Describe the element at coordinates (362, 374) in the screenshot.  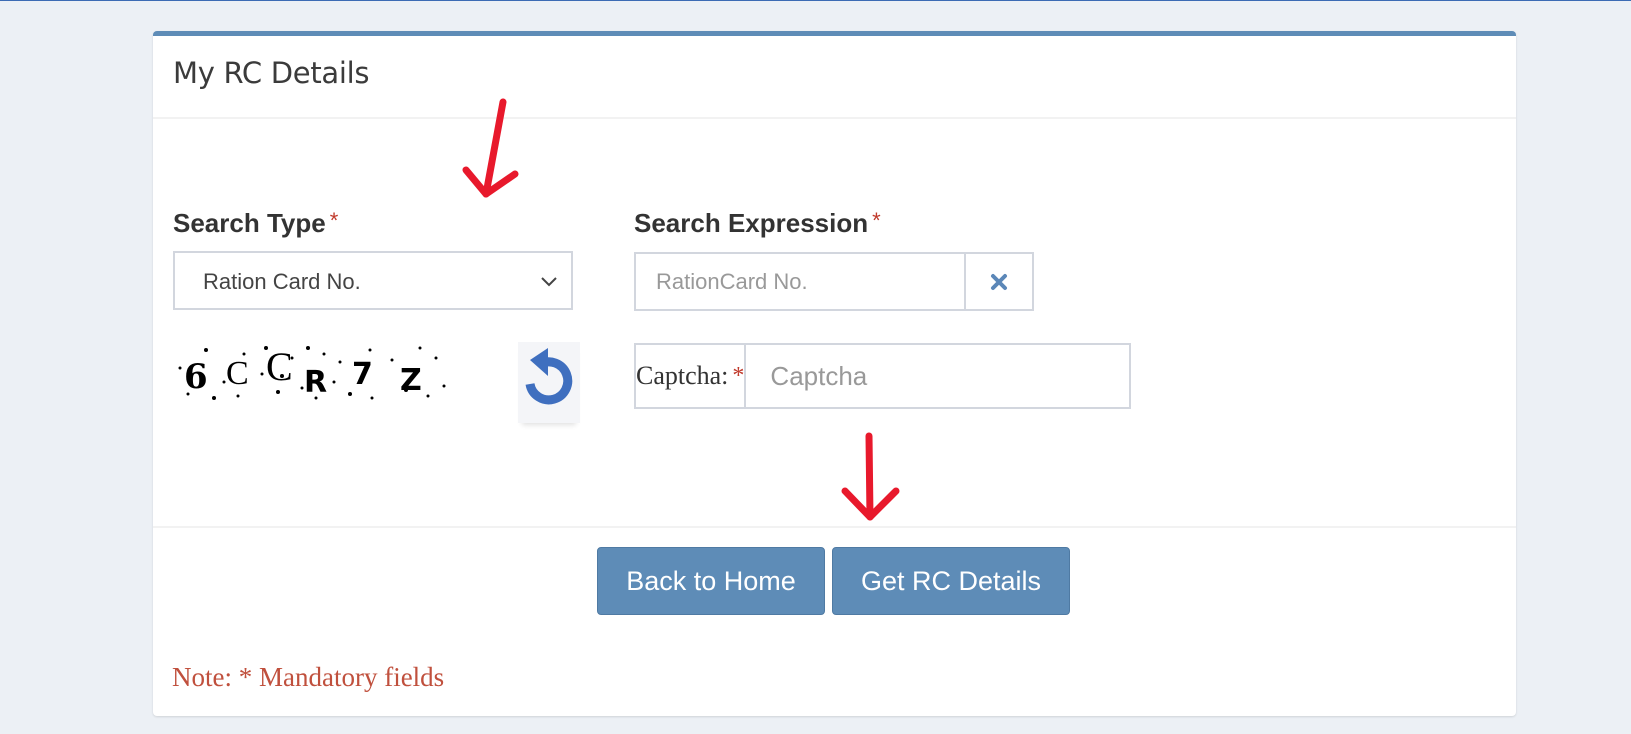
I see `svg-text: 7` at that location.